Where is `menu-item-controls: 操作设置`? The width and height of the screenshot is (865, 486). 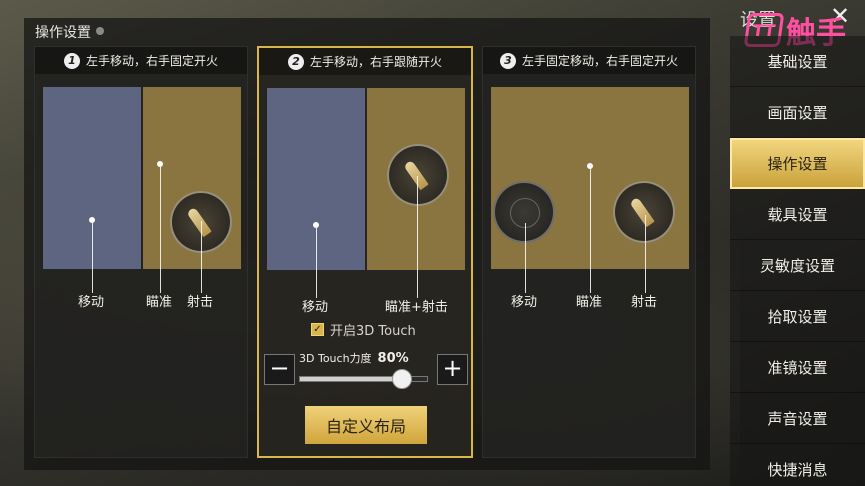 menu-item-controls: 操作设置 is located at coordinates (797, 163).